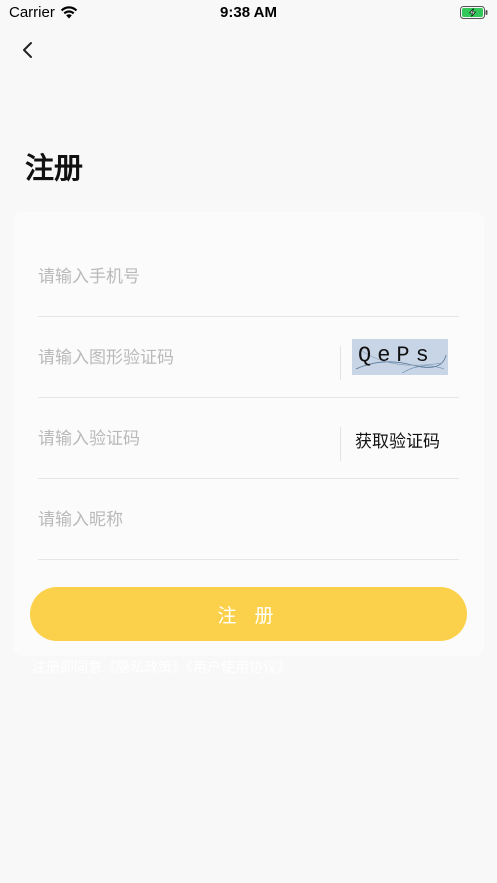 The image size is (497, 883). I want to click on nickname-input, so click(248, 519).